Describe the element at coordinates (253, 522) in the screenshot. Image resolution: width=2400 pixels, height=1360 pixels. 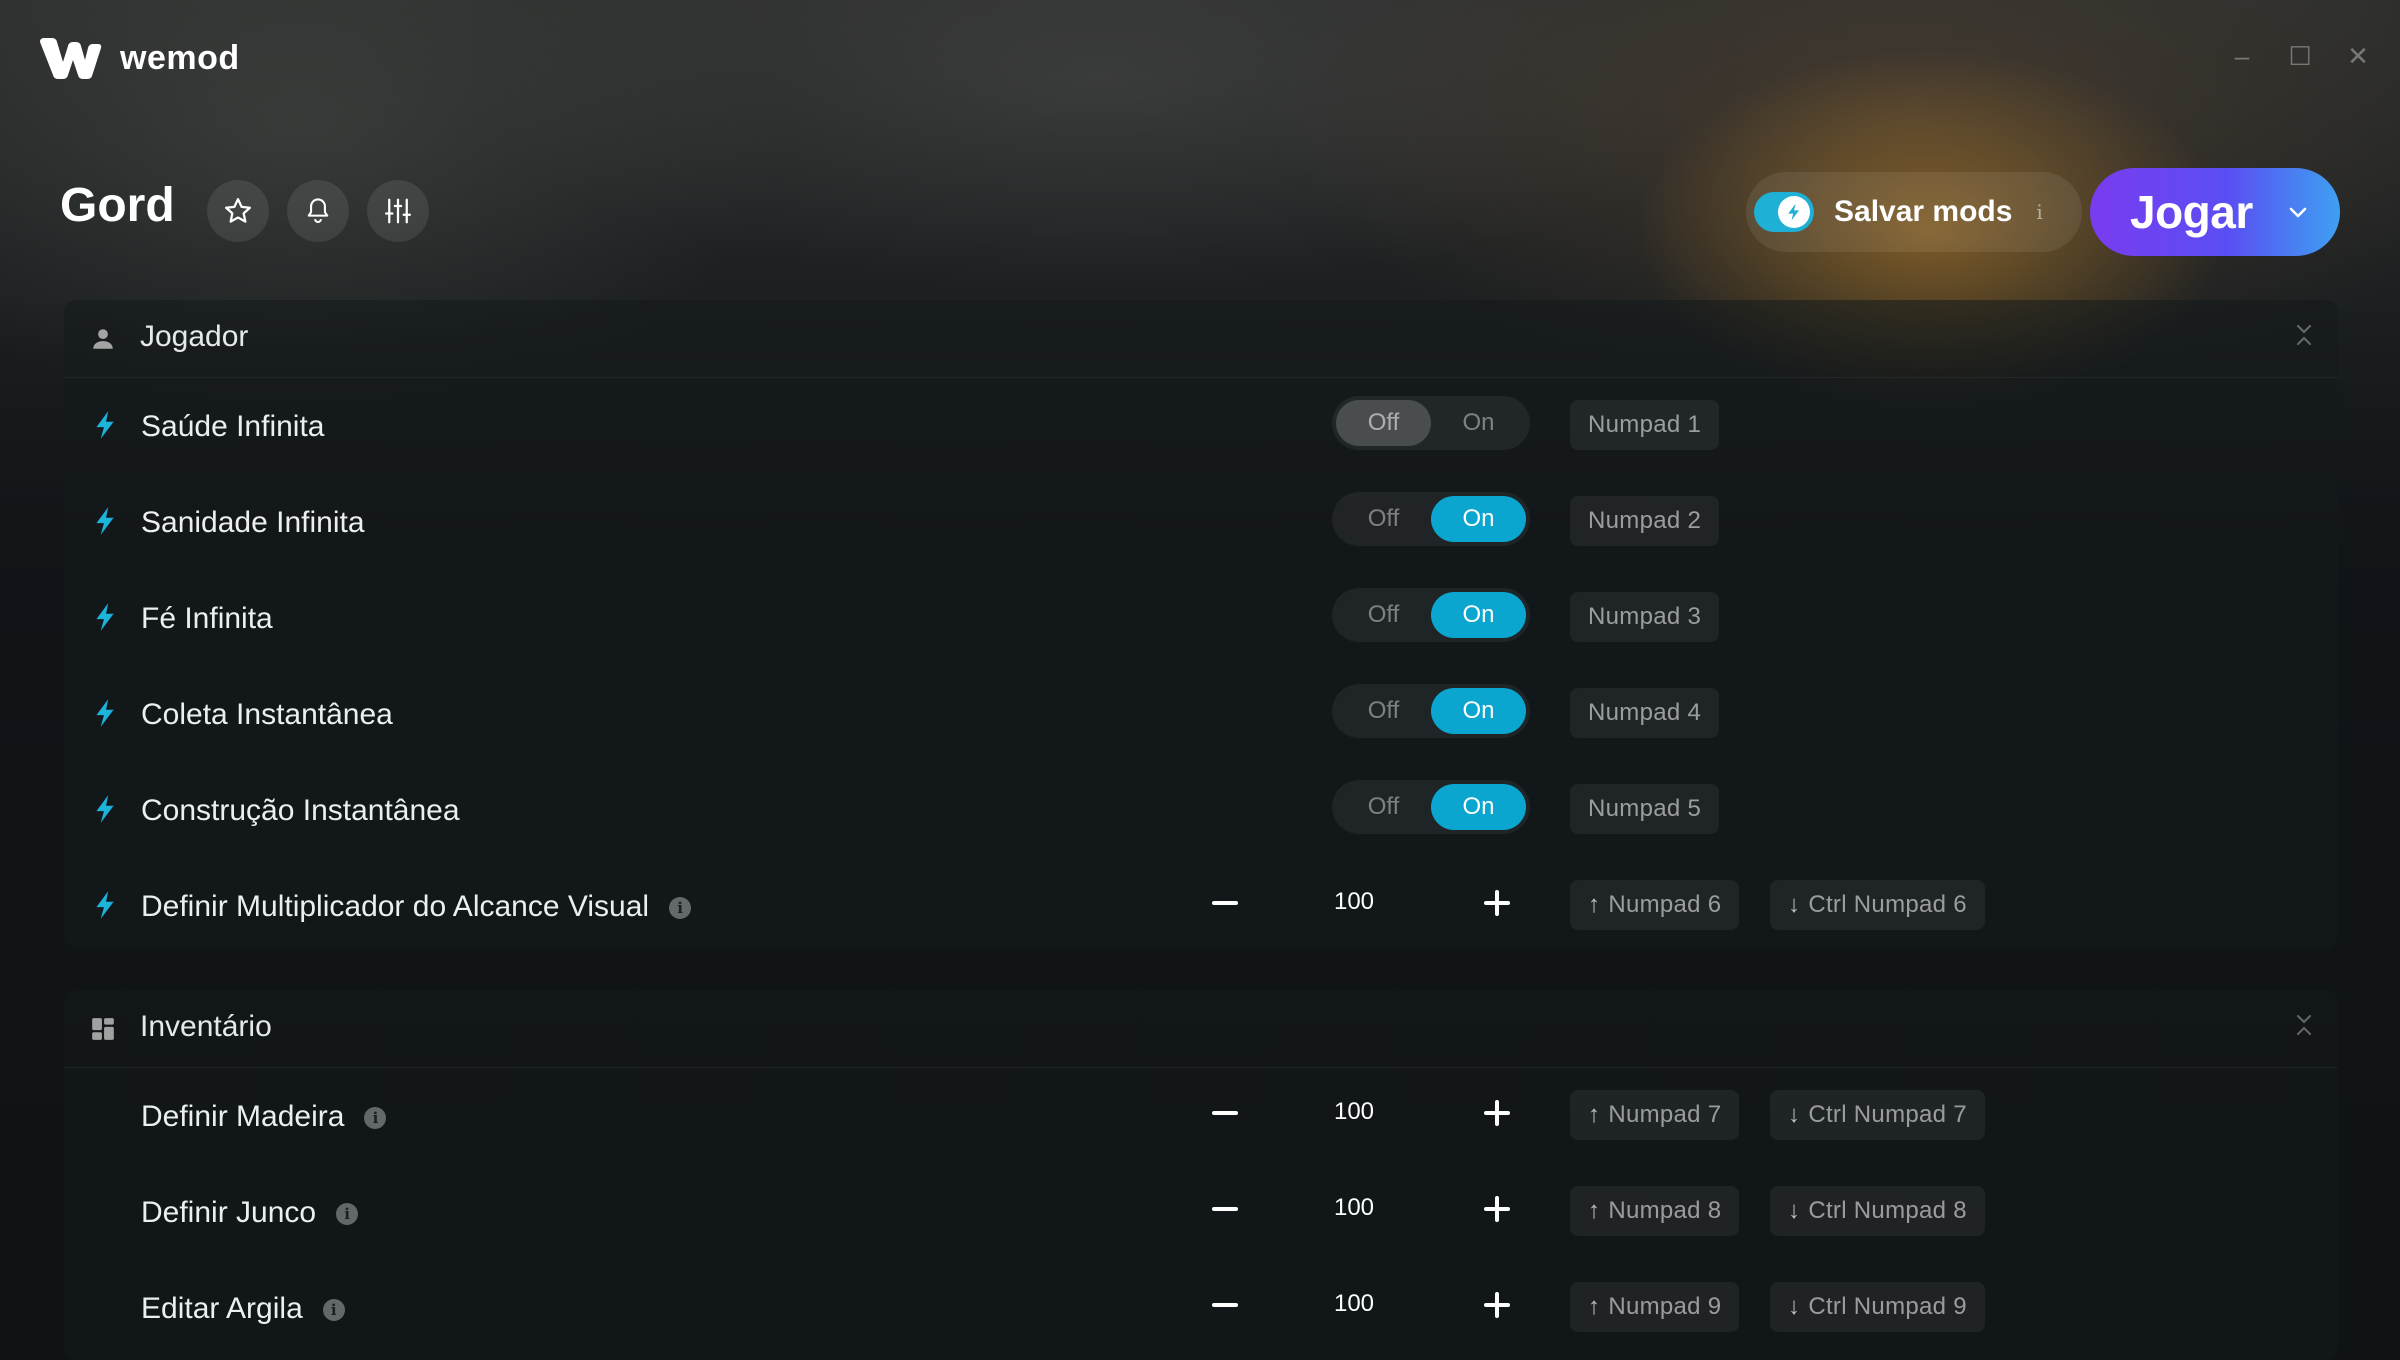
I see `mod-label: Sanidade Infinita` at that location.